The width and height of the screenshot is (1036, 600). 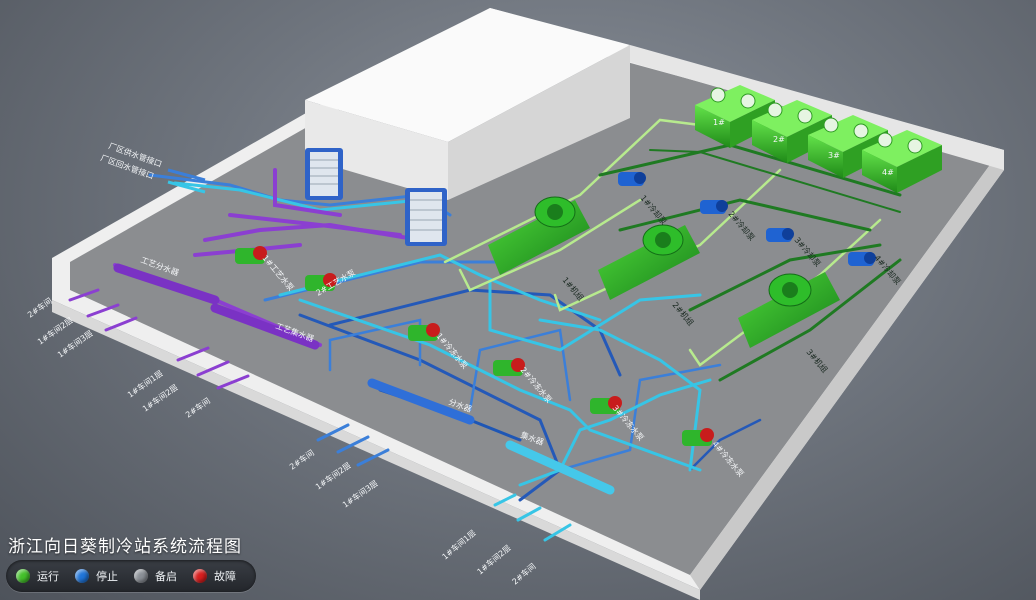 I want to click on outlet-purple-upper-1: 2#车间, so click(x=39, y=308).